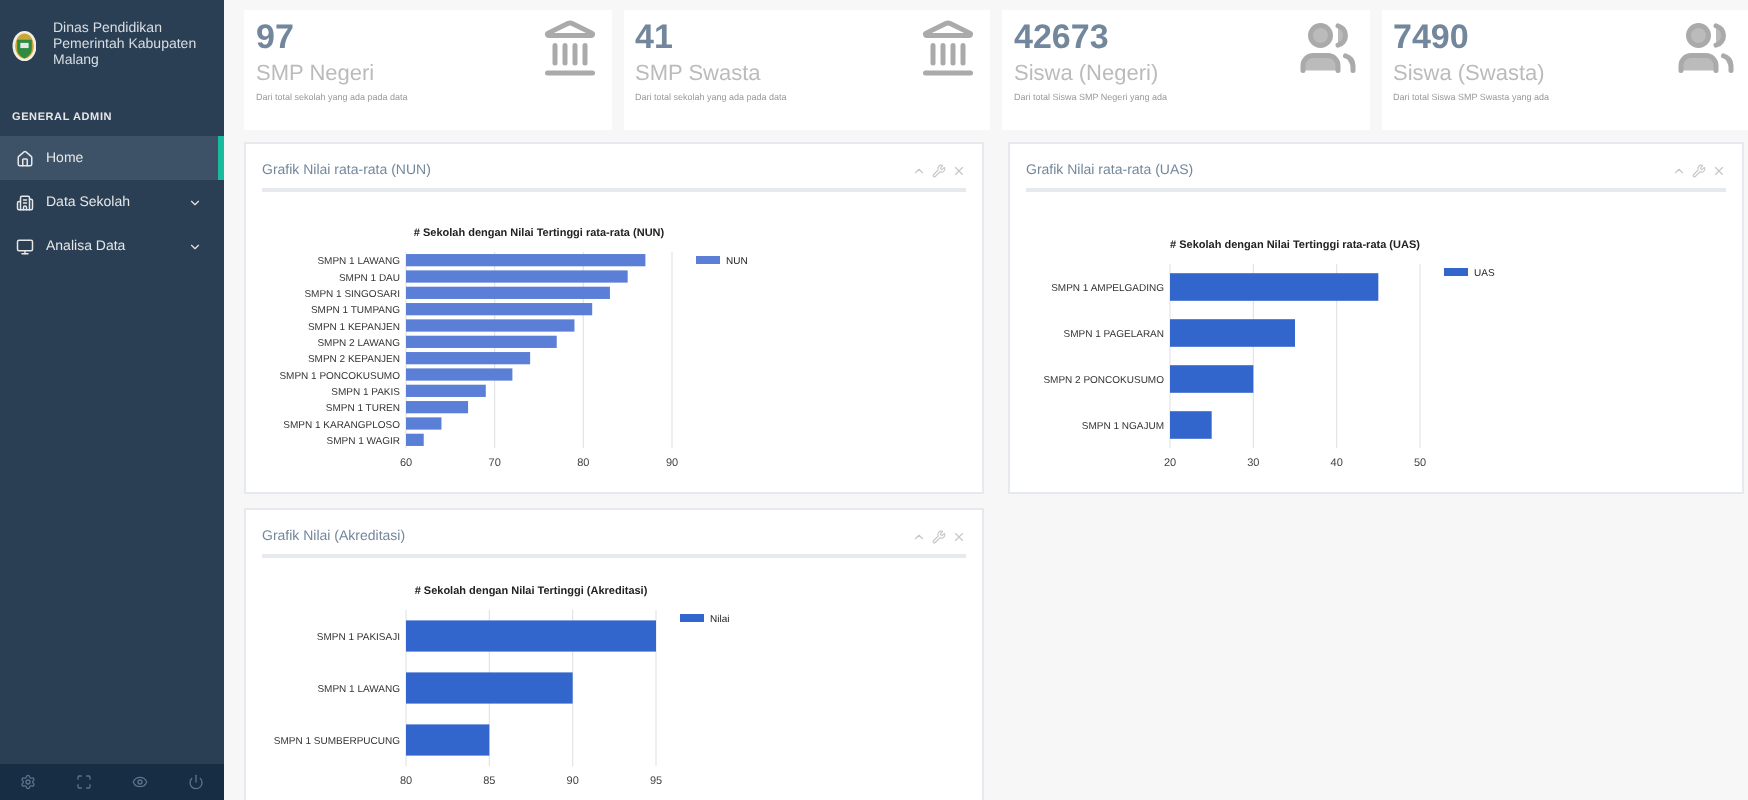 The height and width of the screenshot is (800, 1748). I want to click on fullscreen-icon, so click(84, 782).